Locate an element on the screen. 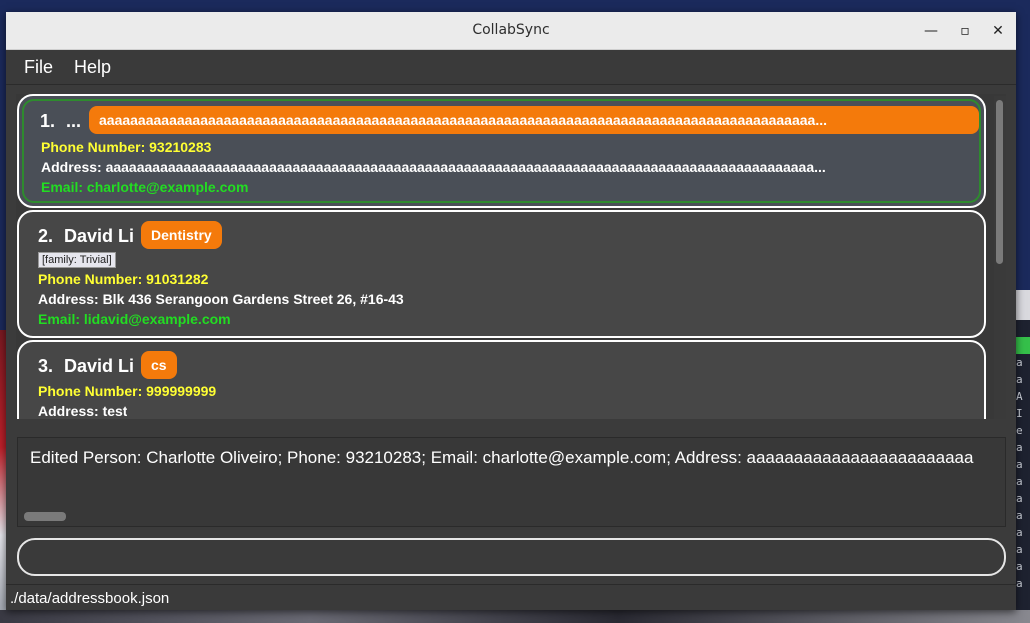 The width and height of the screenshot is (1030, 623). person-tag: cs is located at coordinates (159, 365).